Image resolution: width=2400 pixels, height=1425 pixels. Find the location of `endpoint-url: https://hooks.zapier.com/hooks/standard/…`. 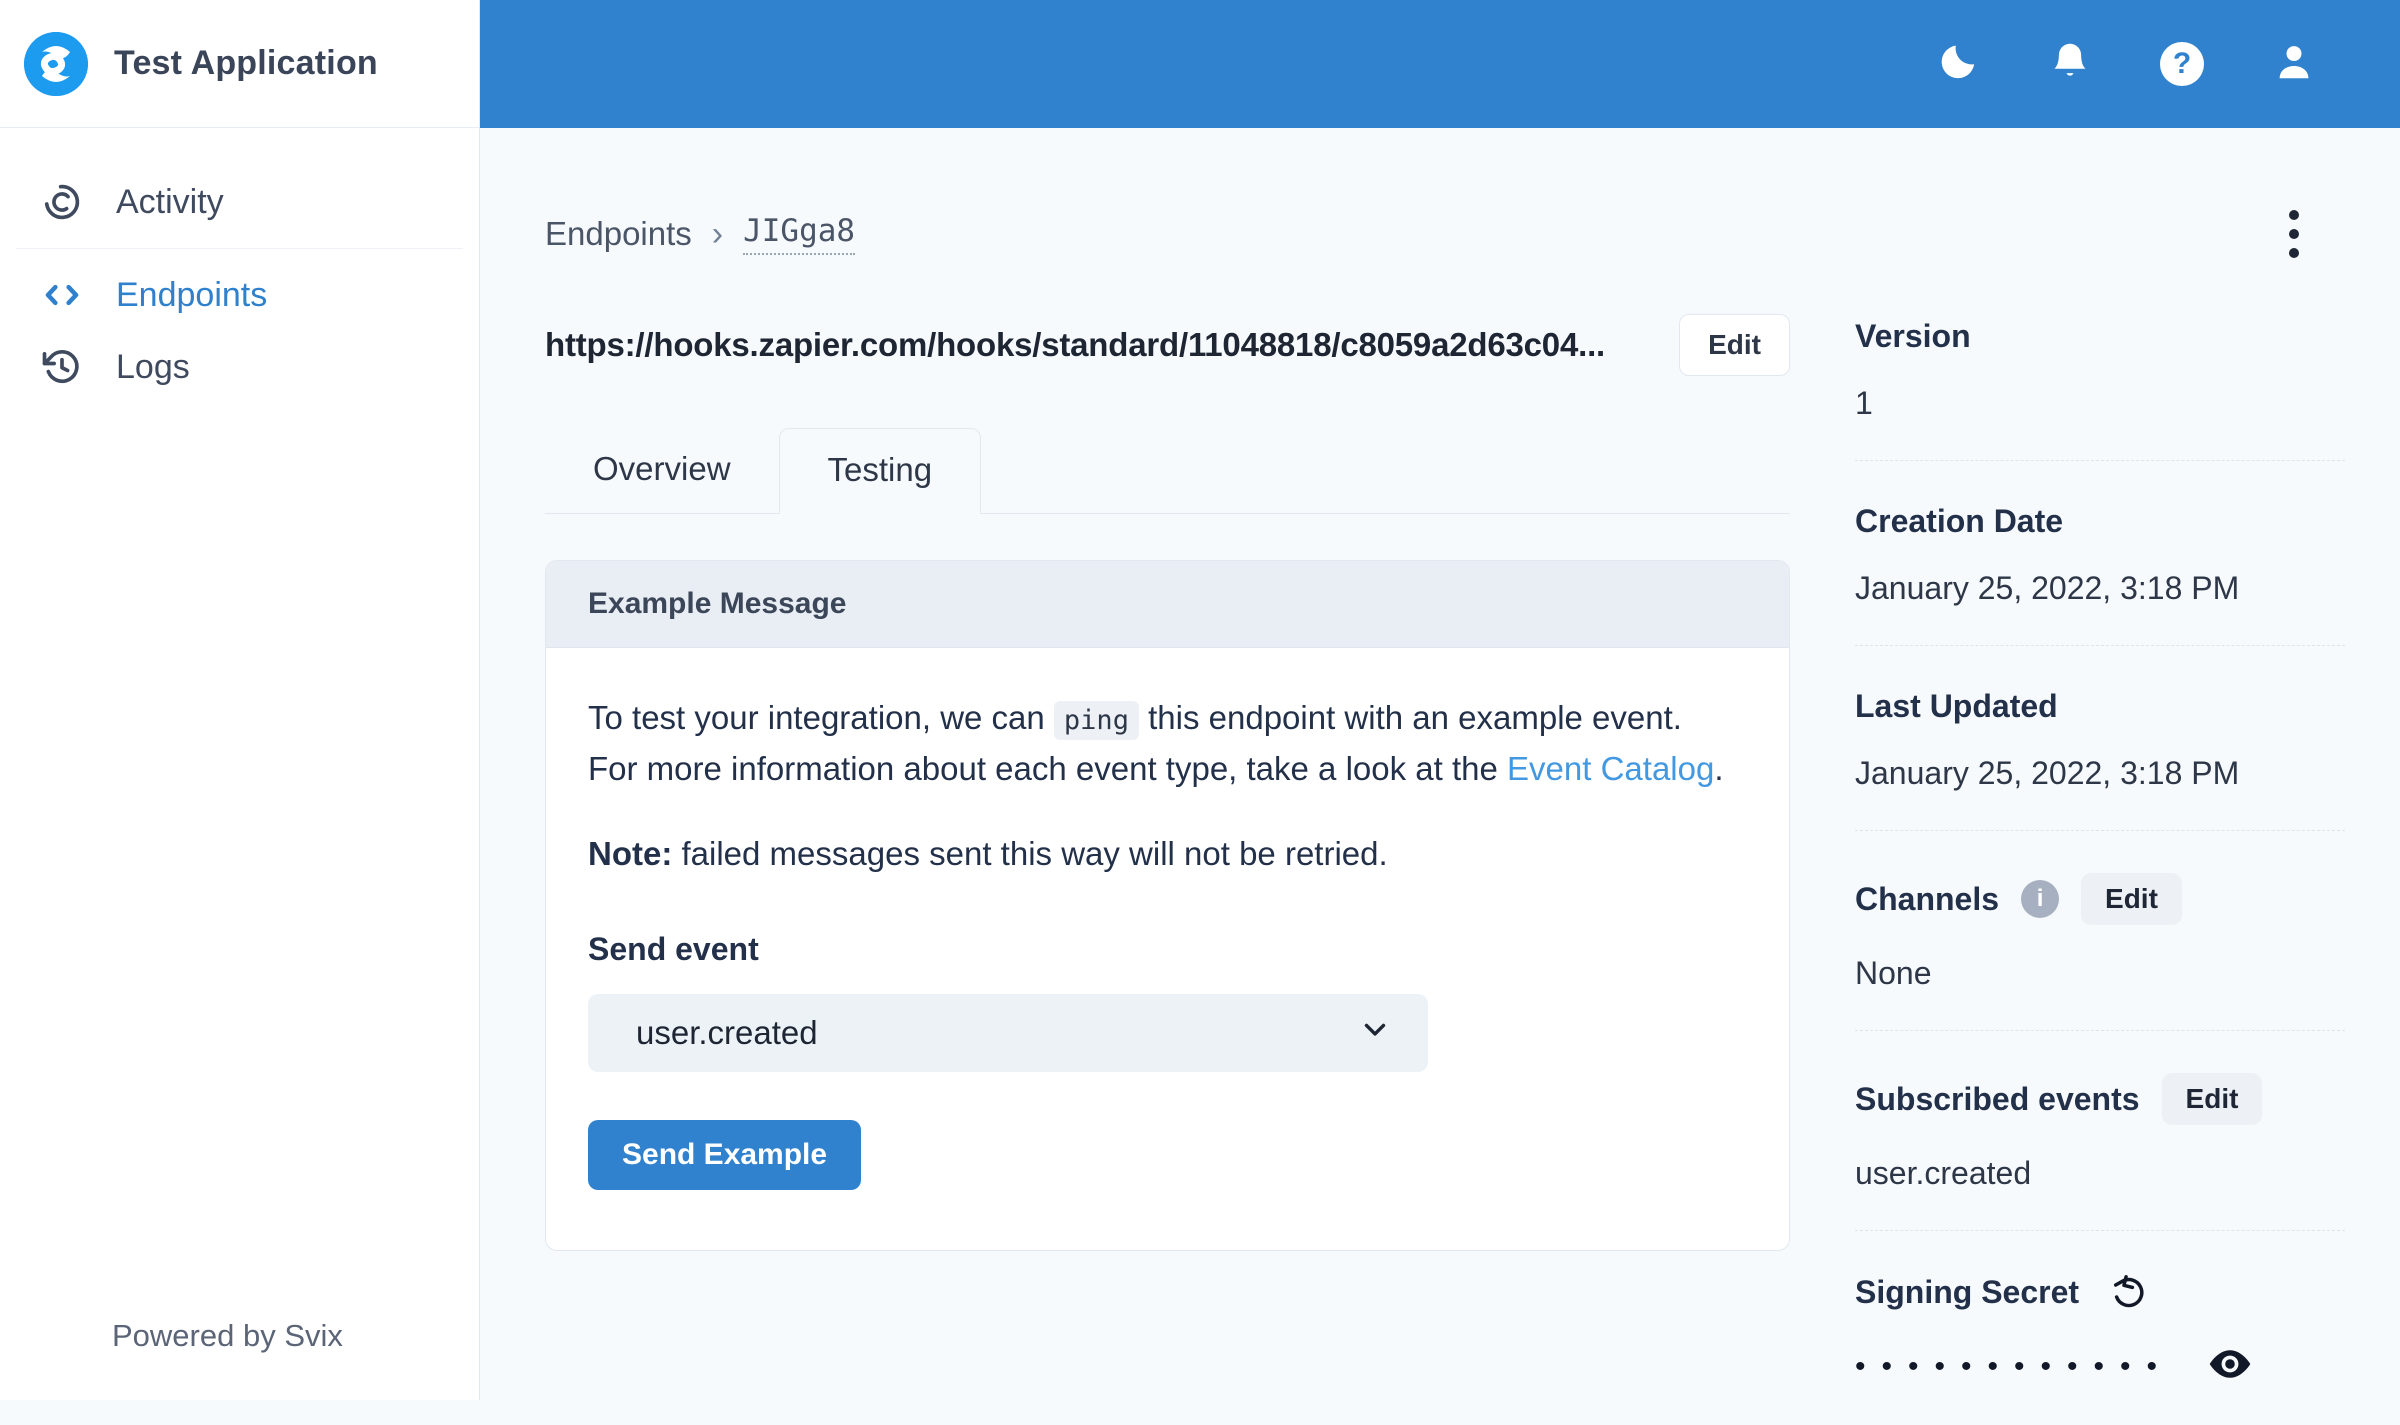

endpoint-url: https://hooks.zapier.com/hooks/standard/… is located at coordinates (1075, 344).